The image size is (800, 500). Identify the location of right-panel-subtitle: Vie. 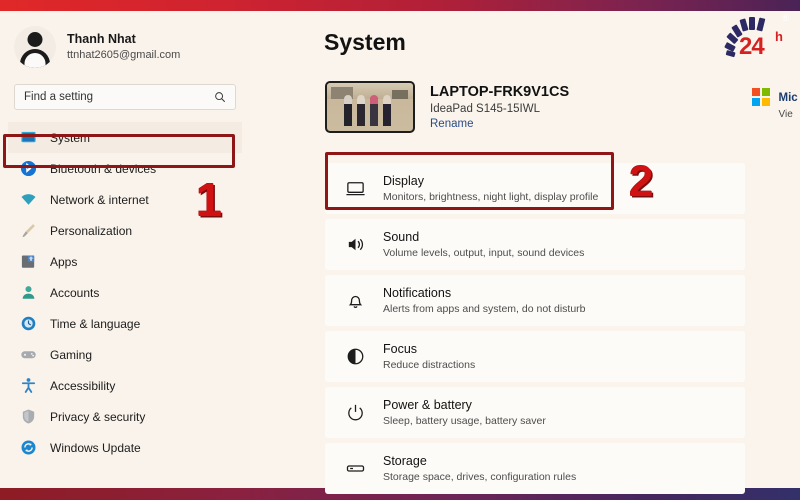
(785, 114).